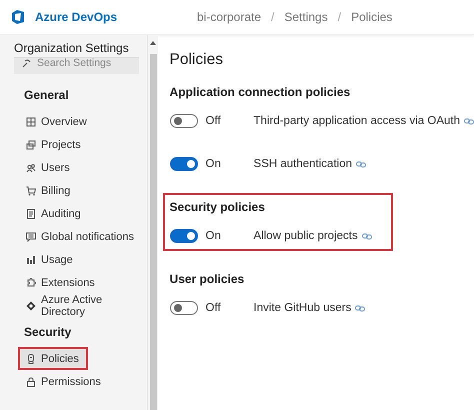  Describe the element at coordinates (208, 279) in the screenshot. I see `section-title: User policies` at that location.